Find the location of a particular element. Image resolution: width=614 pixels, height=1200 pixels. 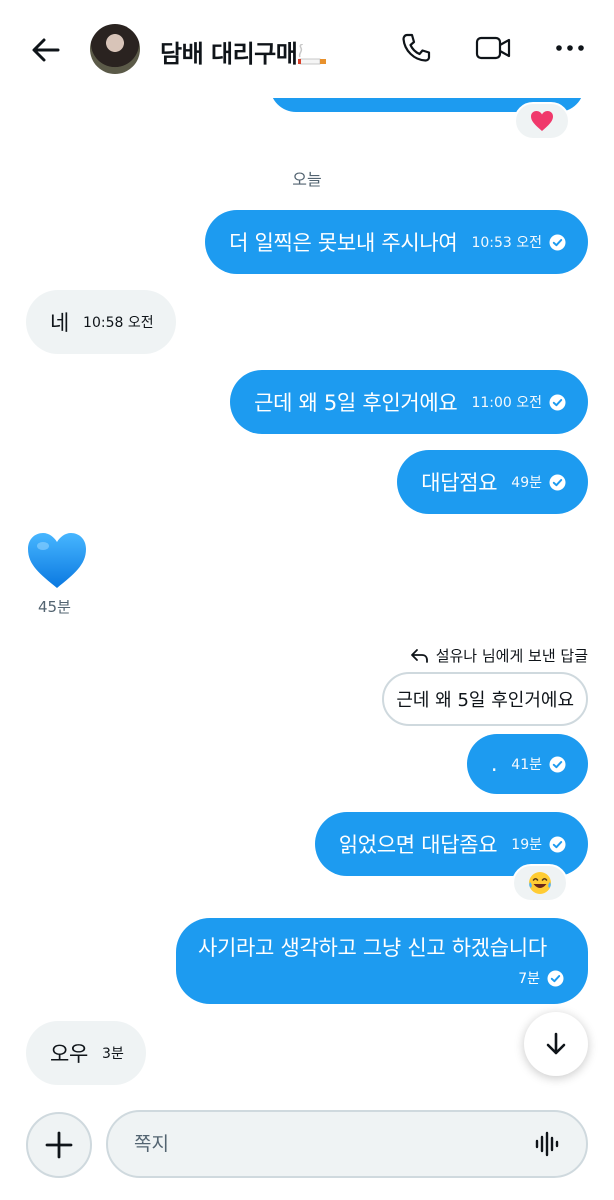

conversation-title-text: 담배 대리구매 is located at coordinates (229, 54).